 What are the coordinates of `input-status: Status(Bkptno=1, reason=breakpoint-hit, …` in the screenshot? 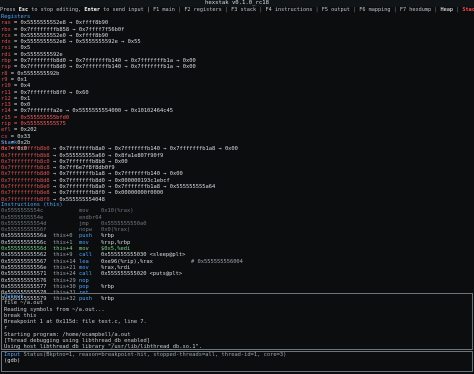 It's located at (155, 355).